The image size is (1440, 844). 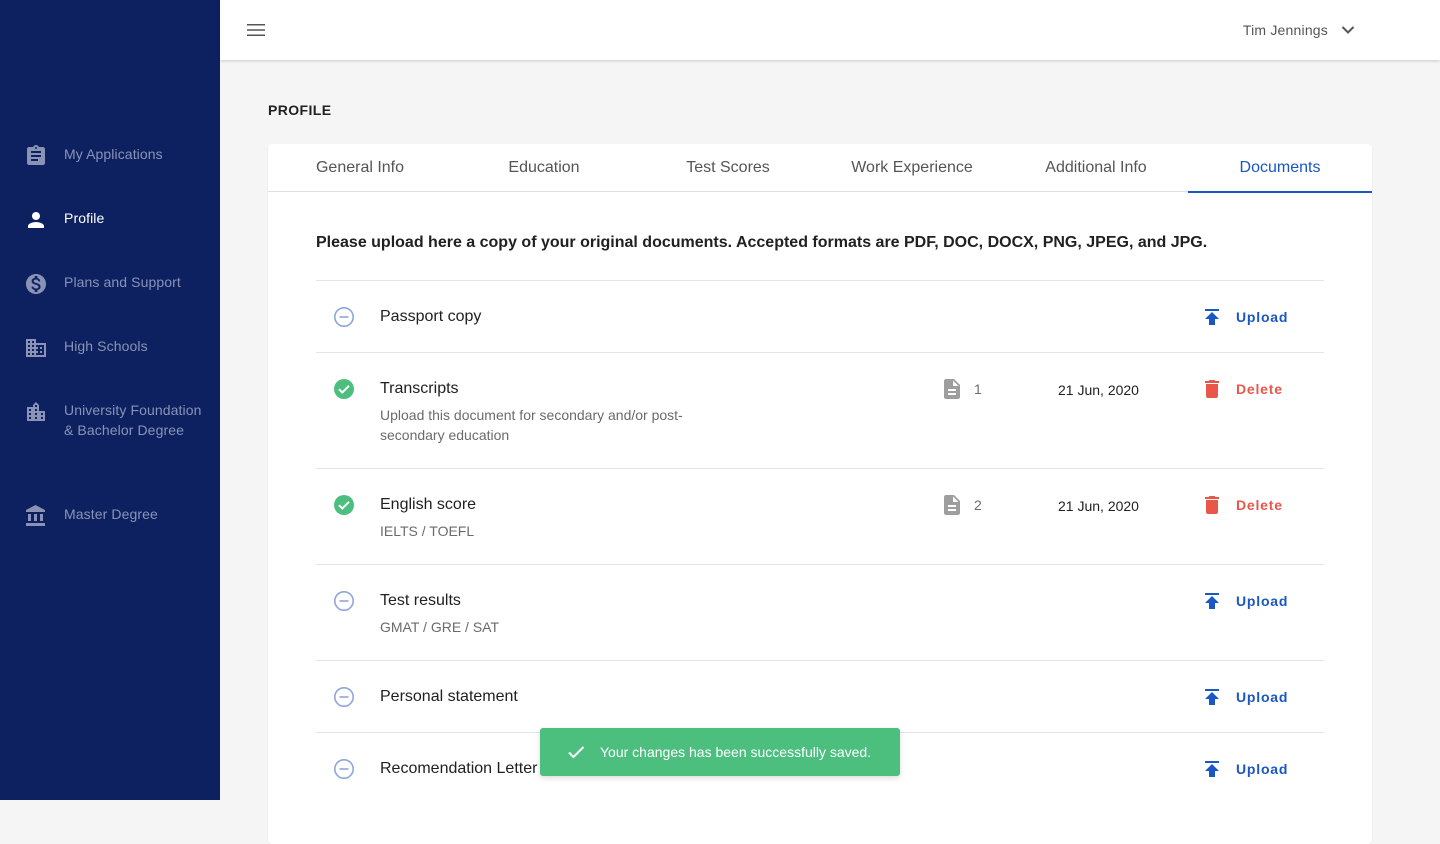 What do you see at coordinates (36, 284) in the screenshot?
I see `dollar-circle-icon` at bounding box center [36, 284].